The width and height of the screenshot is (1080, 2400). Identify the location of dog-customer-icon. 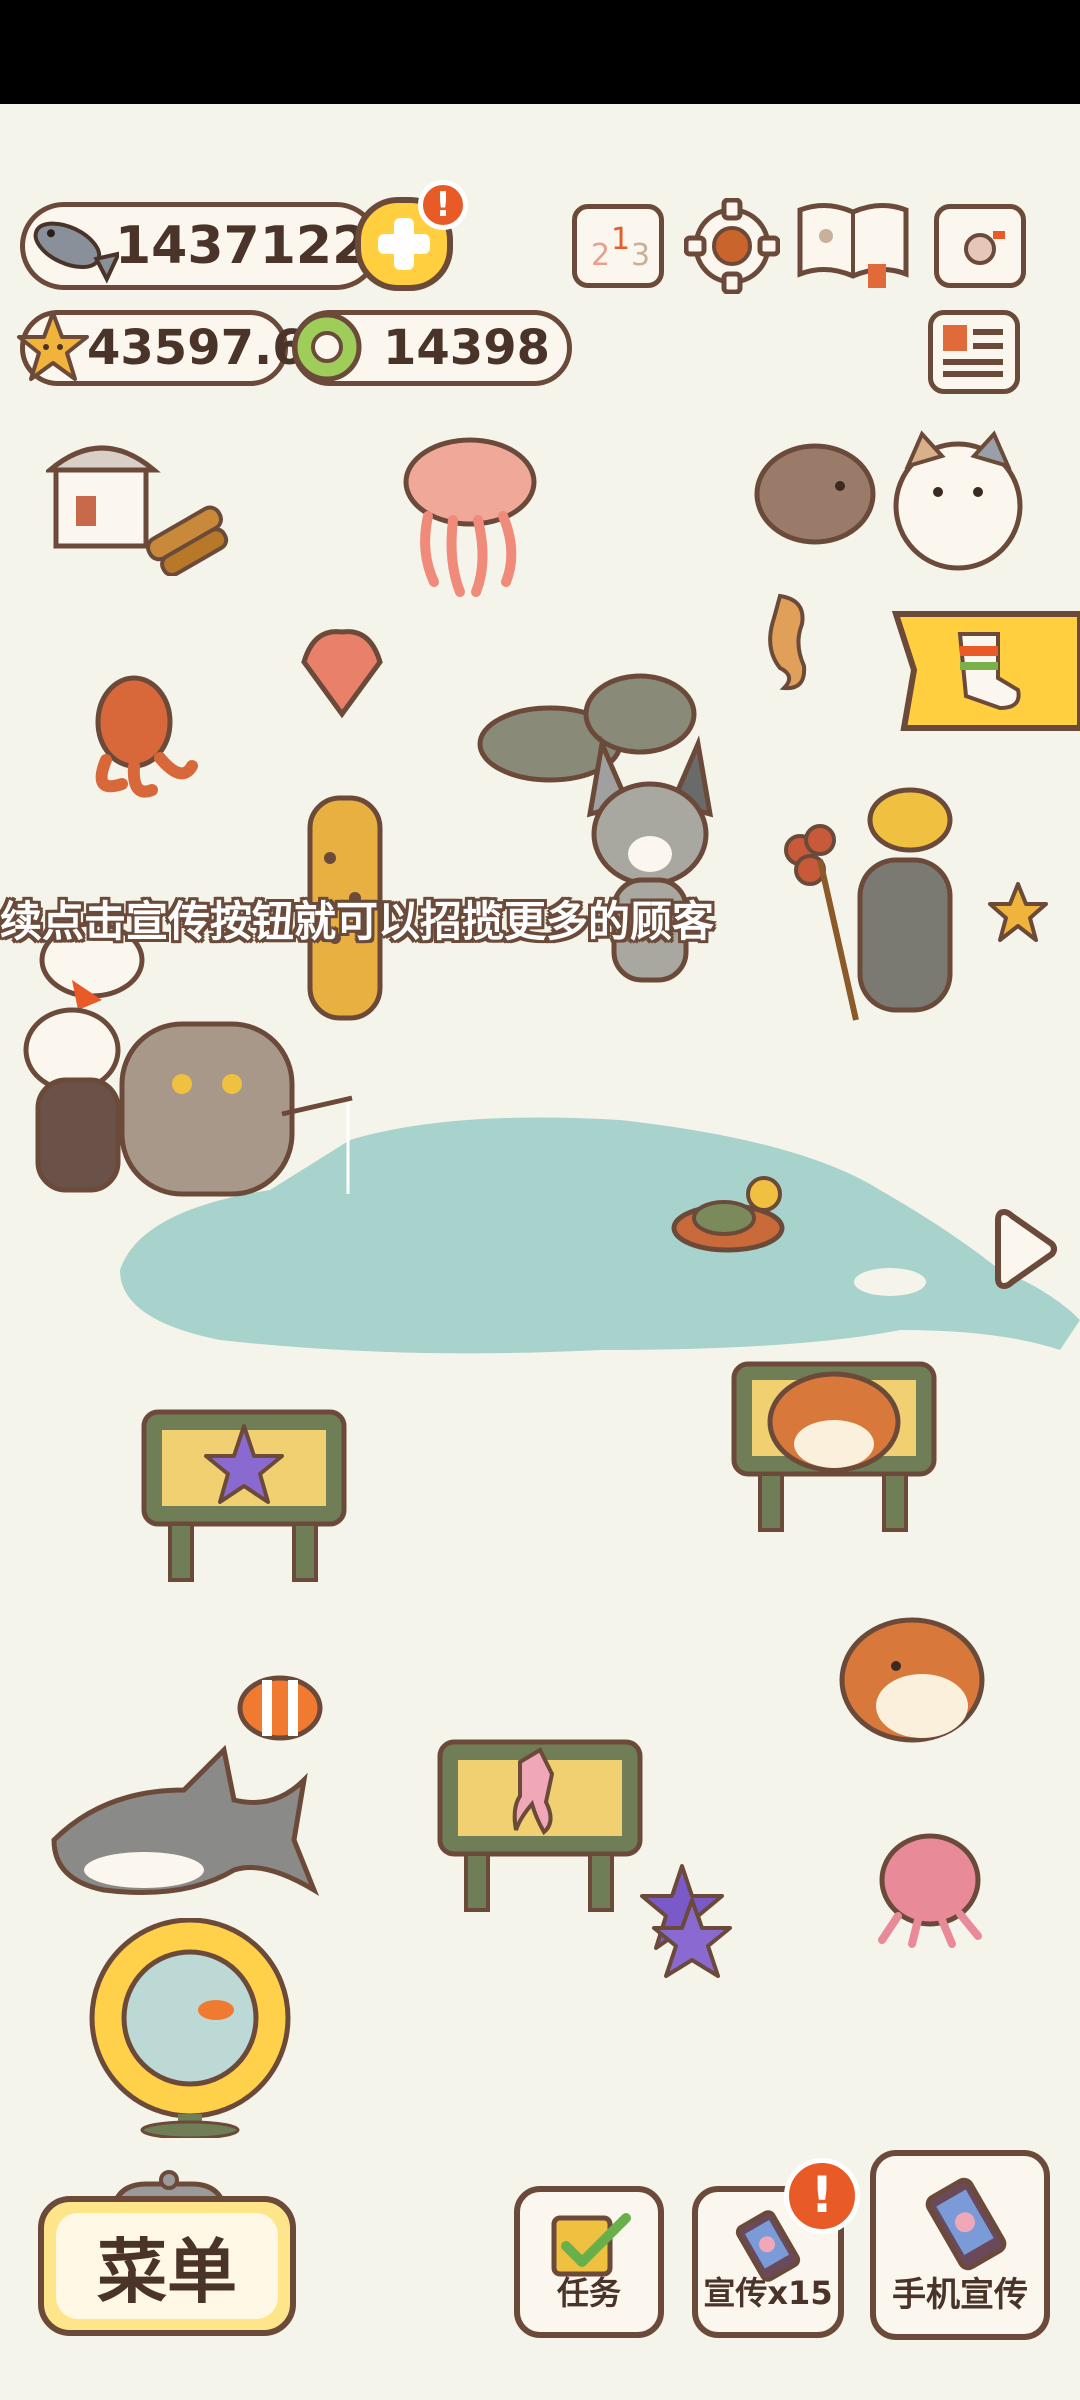
(650, 859).